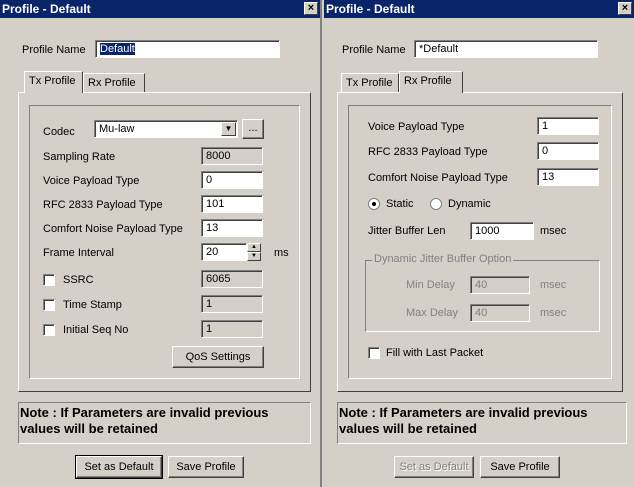 The height and width of the screenshot is (487, 634). I want to click on profile-name-value: Default, so click(117, 49).